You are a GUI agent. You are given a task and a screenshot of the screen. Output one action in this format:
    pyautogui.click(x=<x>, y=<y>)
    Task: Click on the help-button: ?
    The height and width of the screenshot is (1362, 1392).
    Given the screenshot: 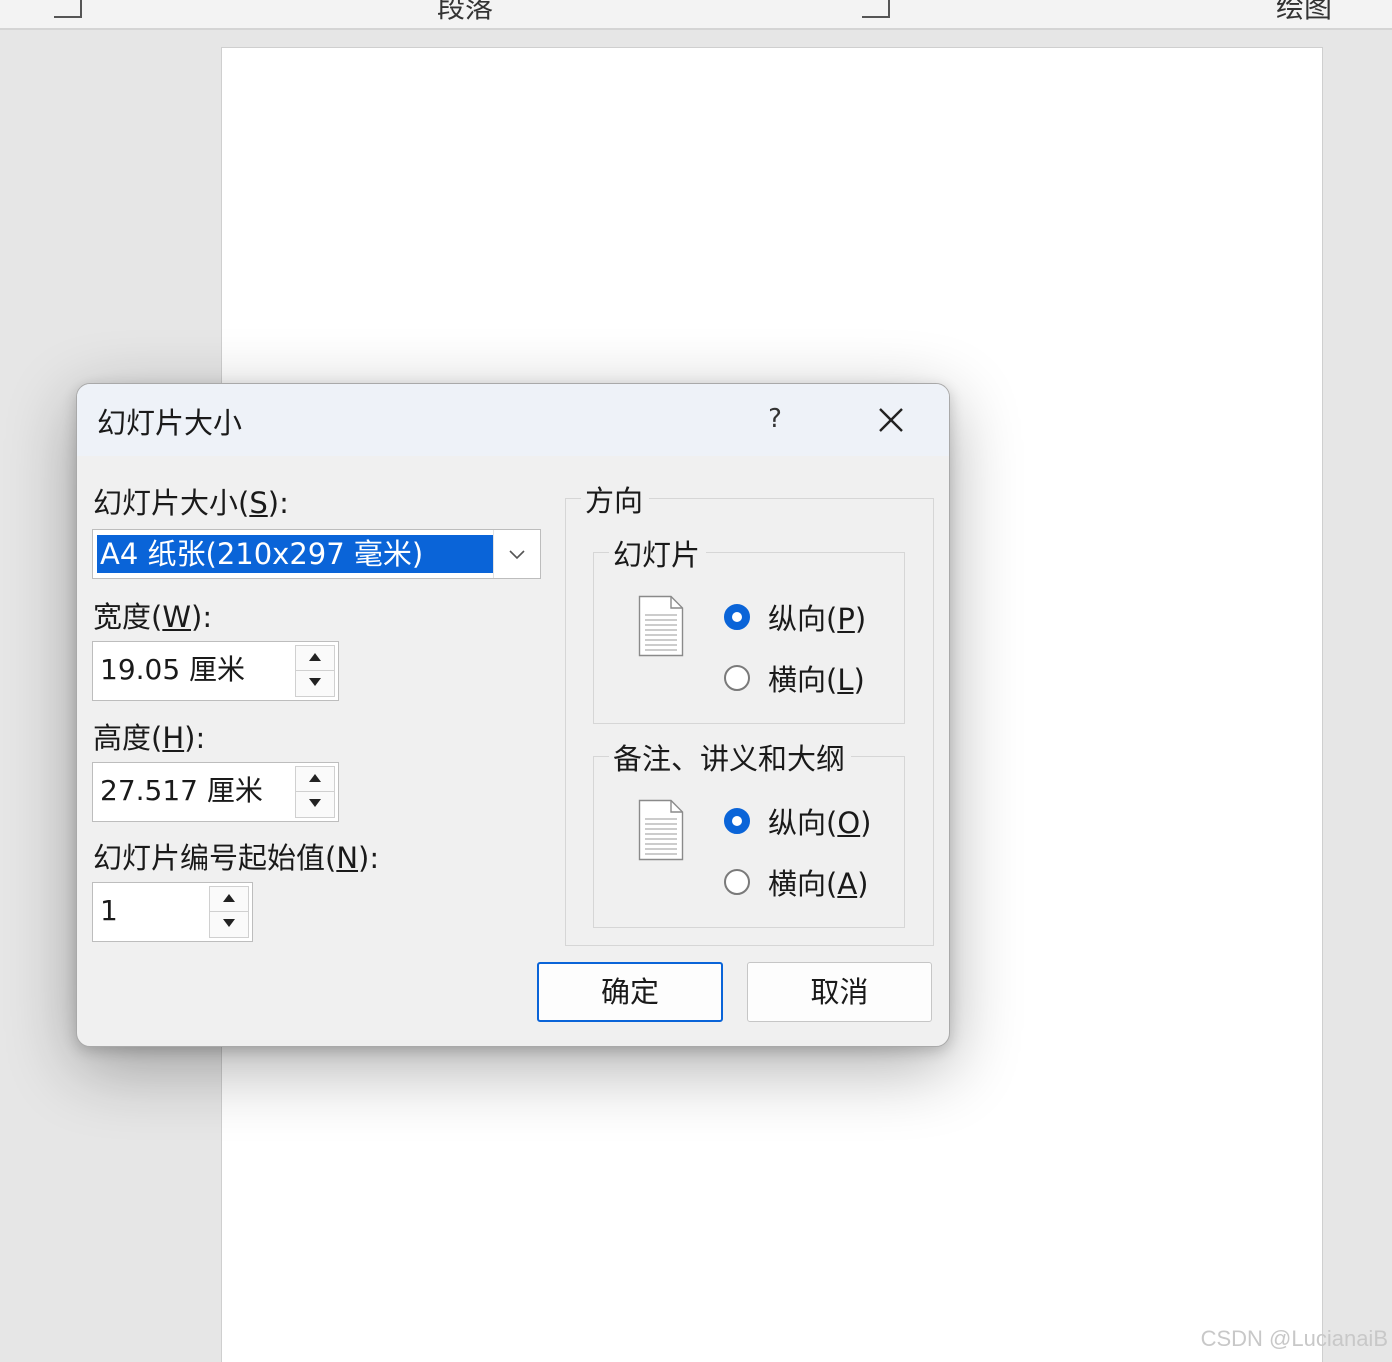 What is the action you would take?
    pyautogui.click(x=775, y=419)
    